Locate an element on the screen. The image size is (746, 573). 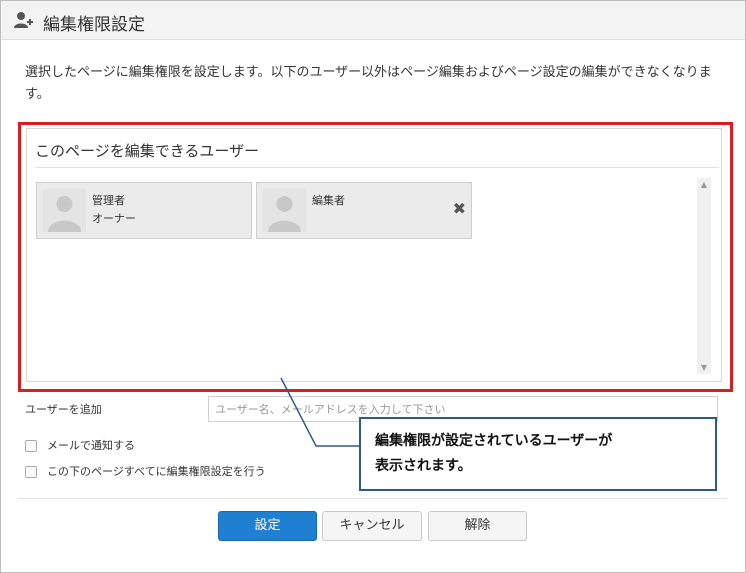
notify-email-option: メールで通知する is located at coordinates (80, 445).